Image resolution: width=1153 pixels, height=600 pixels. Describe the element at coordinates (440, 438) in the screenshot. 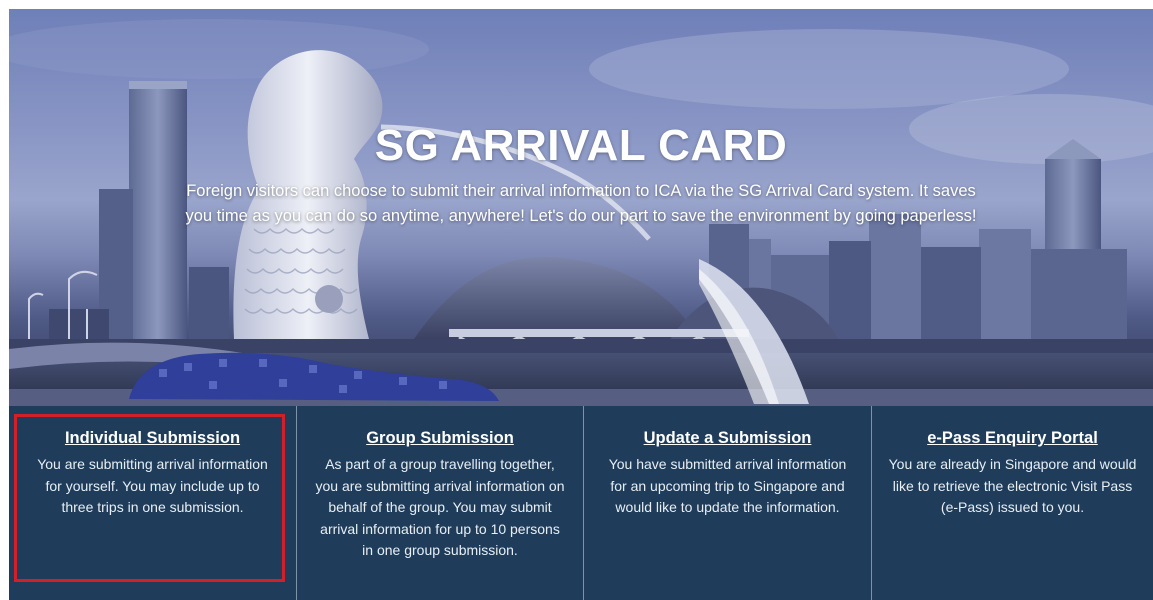

I see `group-submission-link: Group Submission` at that location.